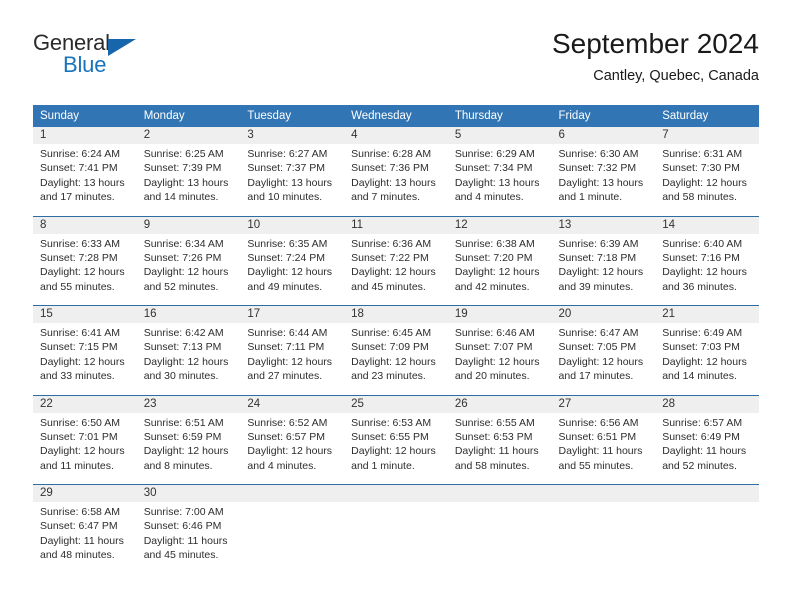 The width and height of the screenshot is (792, 612). Describe the element at coordinates (85, 64) in the screenshot. I see `logo-text-blue: Blue` at that location.